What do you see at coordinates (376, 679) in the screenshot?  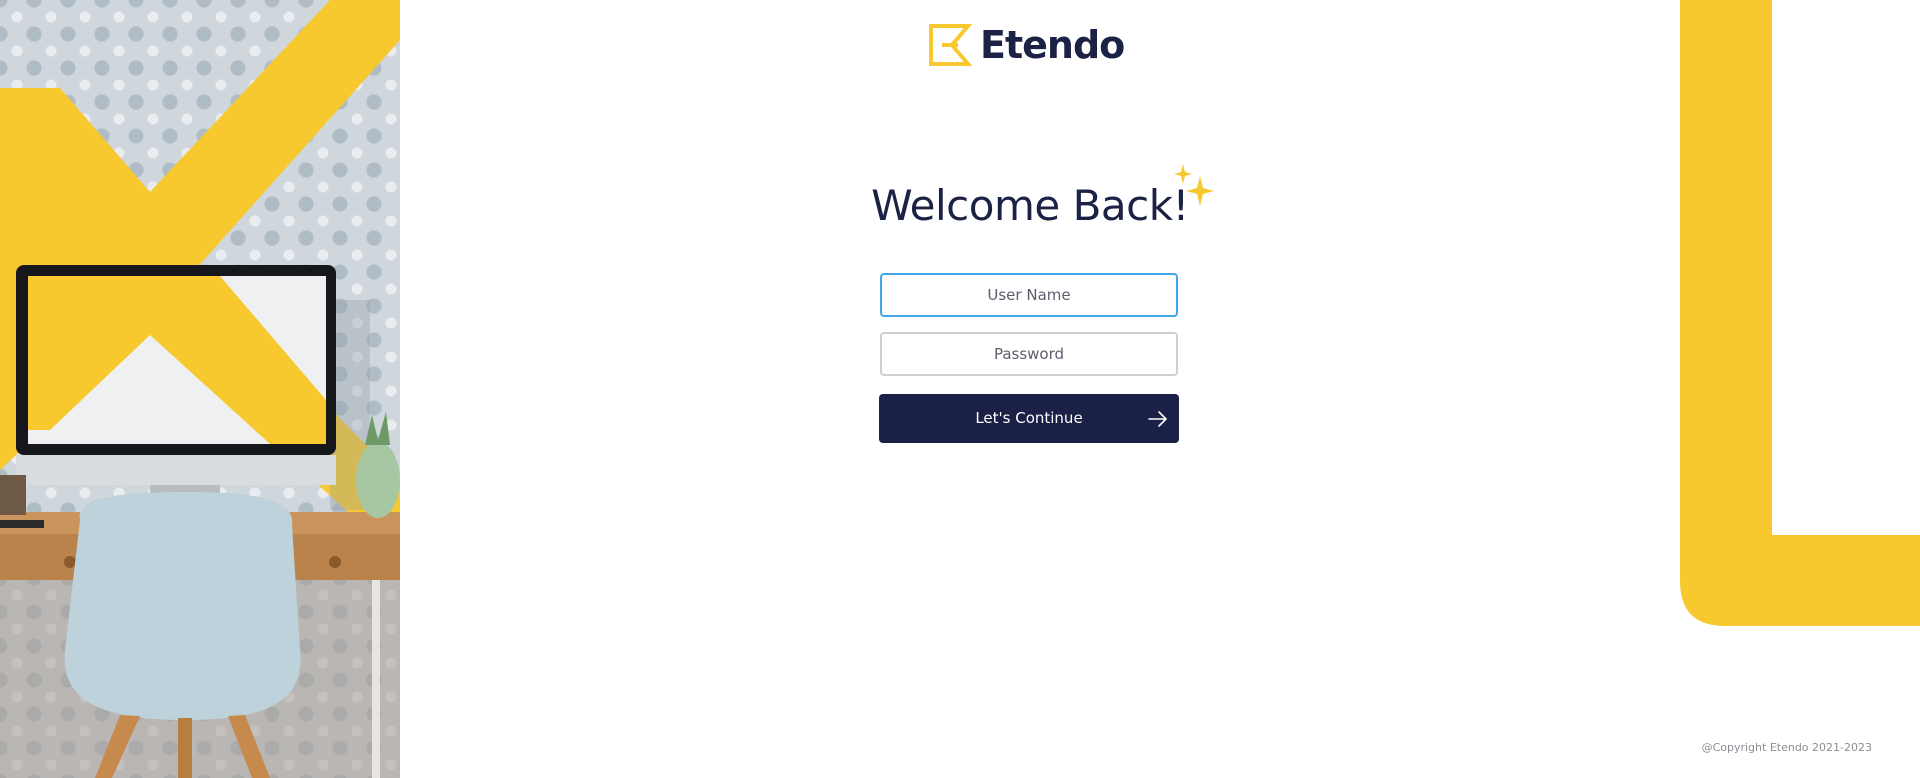 I see `desk-leg` at bounding box center [376, 679].